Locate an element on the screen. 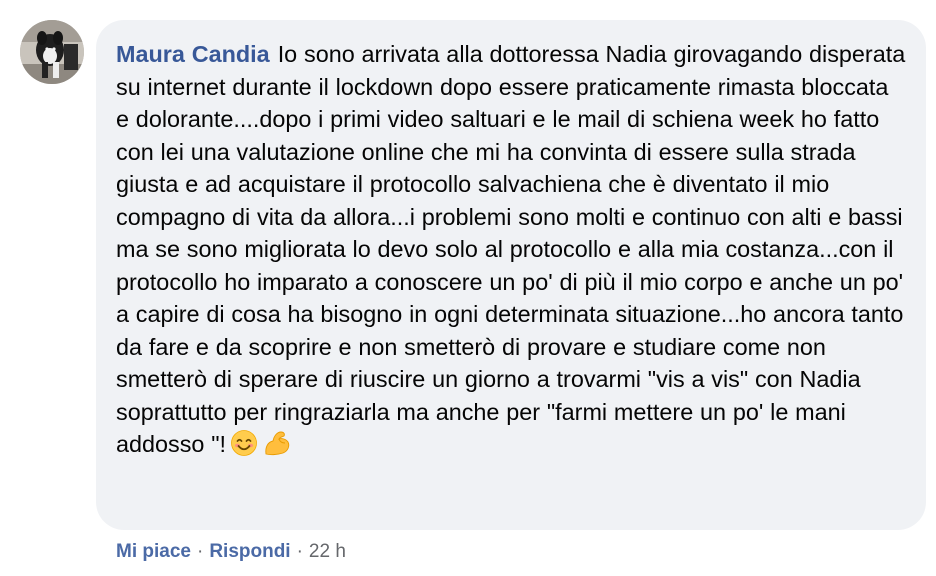 This screenshot has height=576, width=936. comment-actions: Mi piace · Rispondi · 22 h is located at coordinates (231, 552).